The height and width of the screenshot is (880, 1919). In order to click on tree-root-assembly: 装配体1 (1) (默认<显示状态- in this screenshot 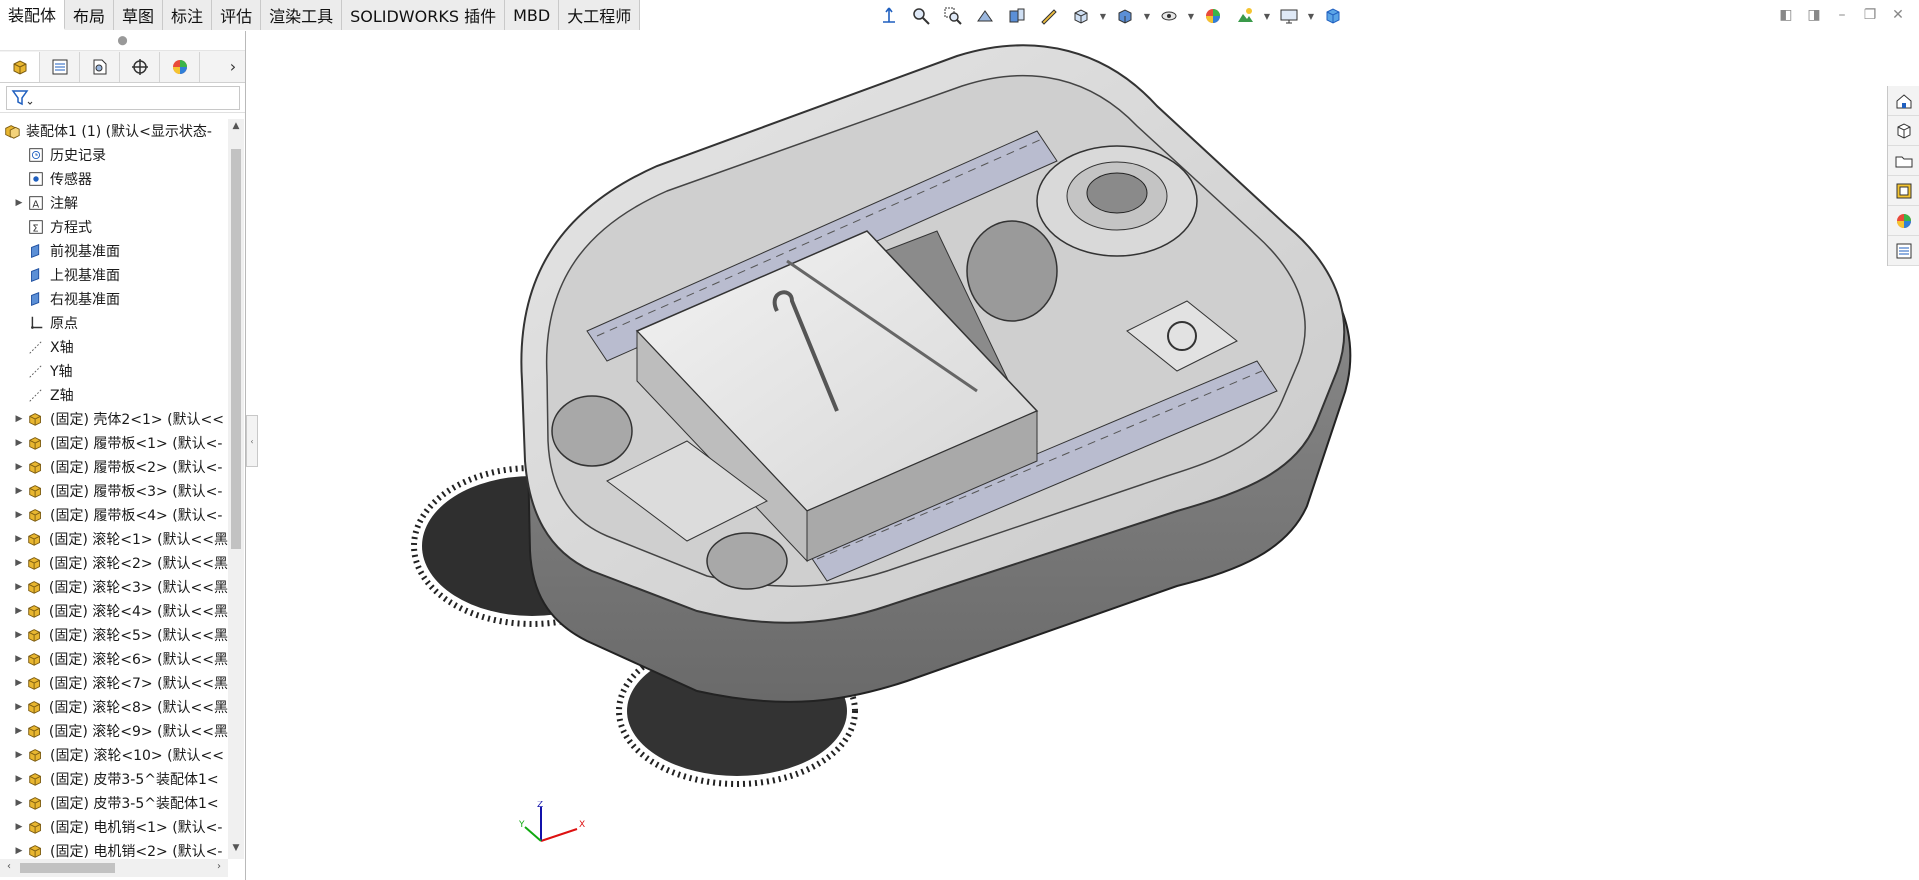, I will do `click(114, 131)`.